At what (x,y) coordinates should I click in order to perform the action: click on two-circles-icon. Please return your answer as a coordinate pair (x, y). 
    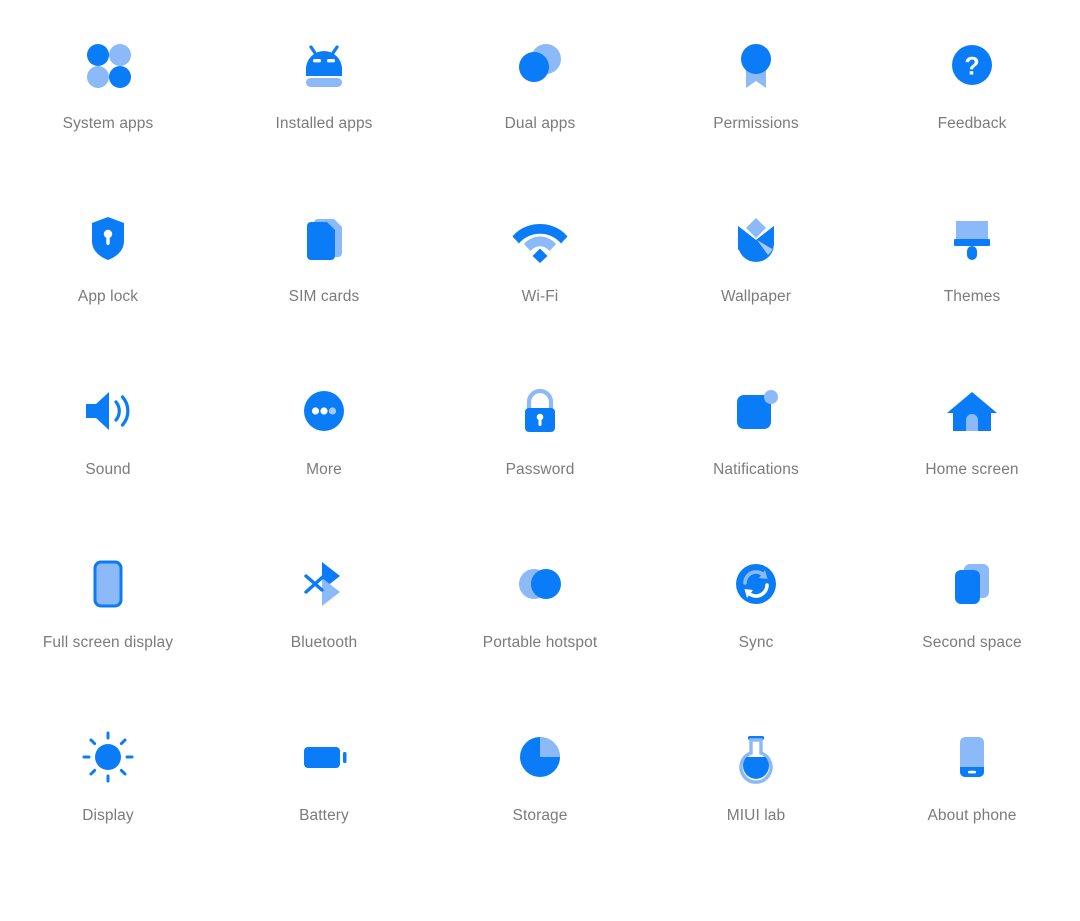
    Looking at the image, I should click on (540, 65).